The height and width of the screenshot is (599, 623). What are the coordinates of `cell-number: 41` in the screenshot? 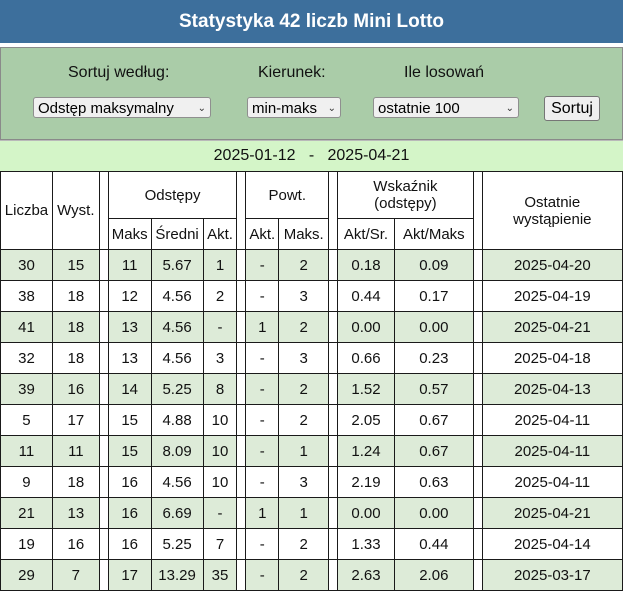 It's located at (26, 327).